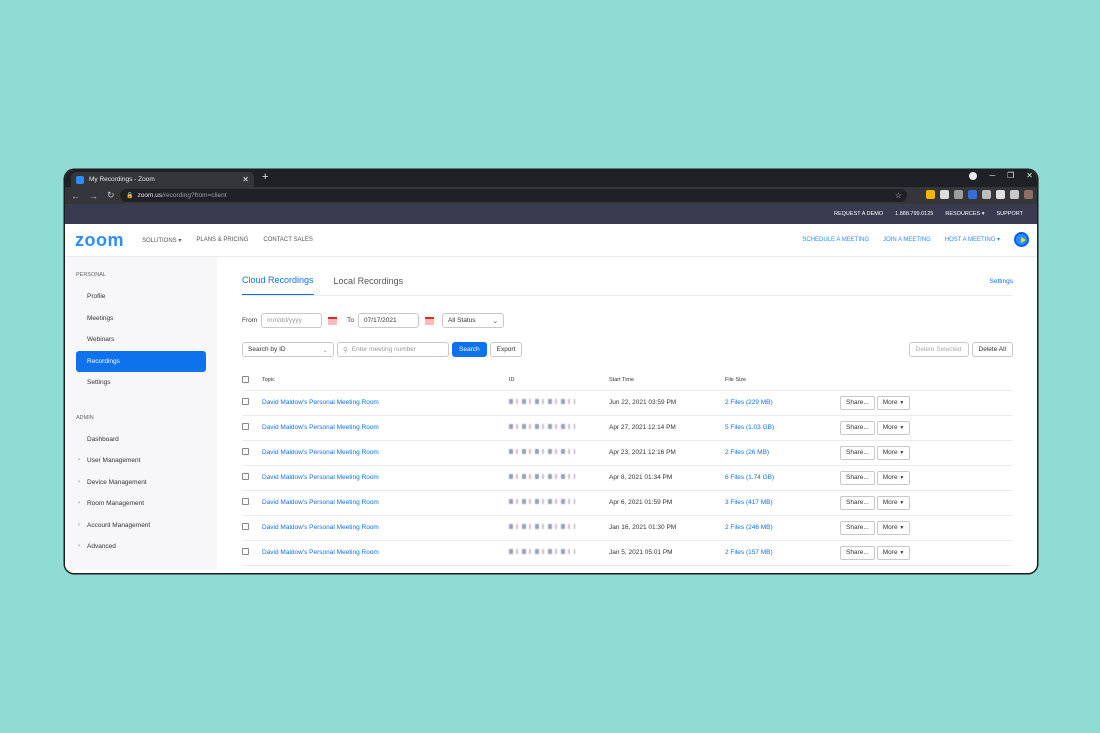 This screenshot has height=733, width=1100. I want to click on resources-menu: RESOURCES ▾, so click(964, 214).